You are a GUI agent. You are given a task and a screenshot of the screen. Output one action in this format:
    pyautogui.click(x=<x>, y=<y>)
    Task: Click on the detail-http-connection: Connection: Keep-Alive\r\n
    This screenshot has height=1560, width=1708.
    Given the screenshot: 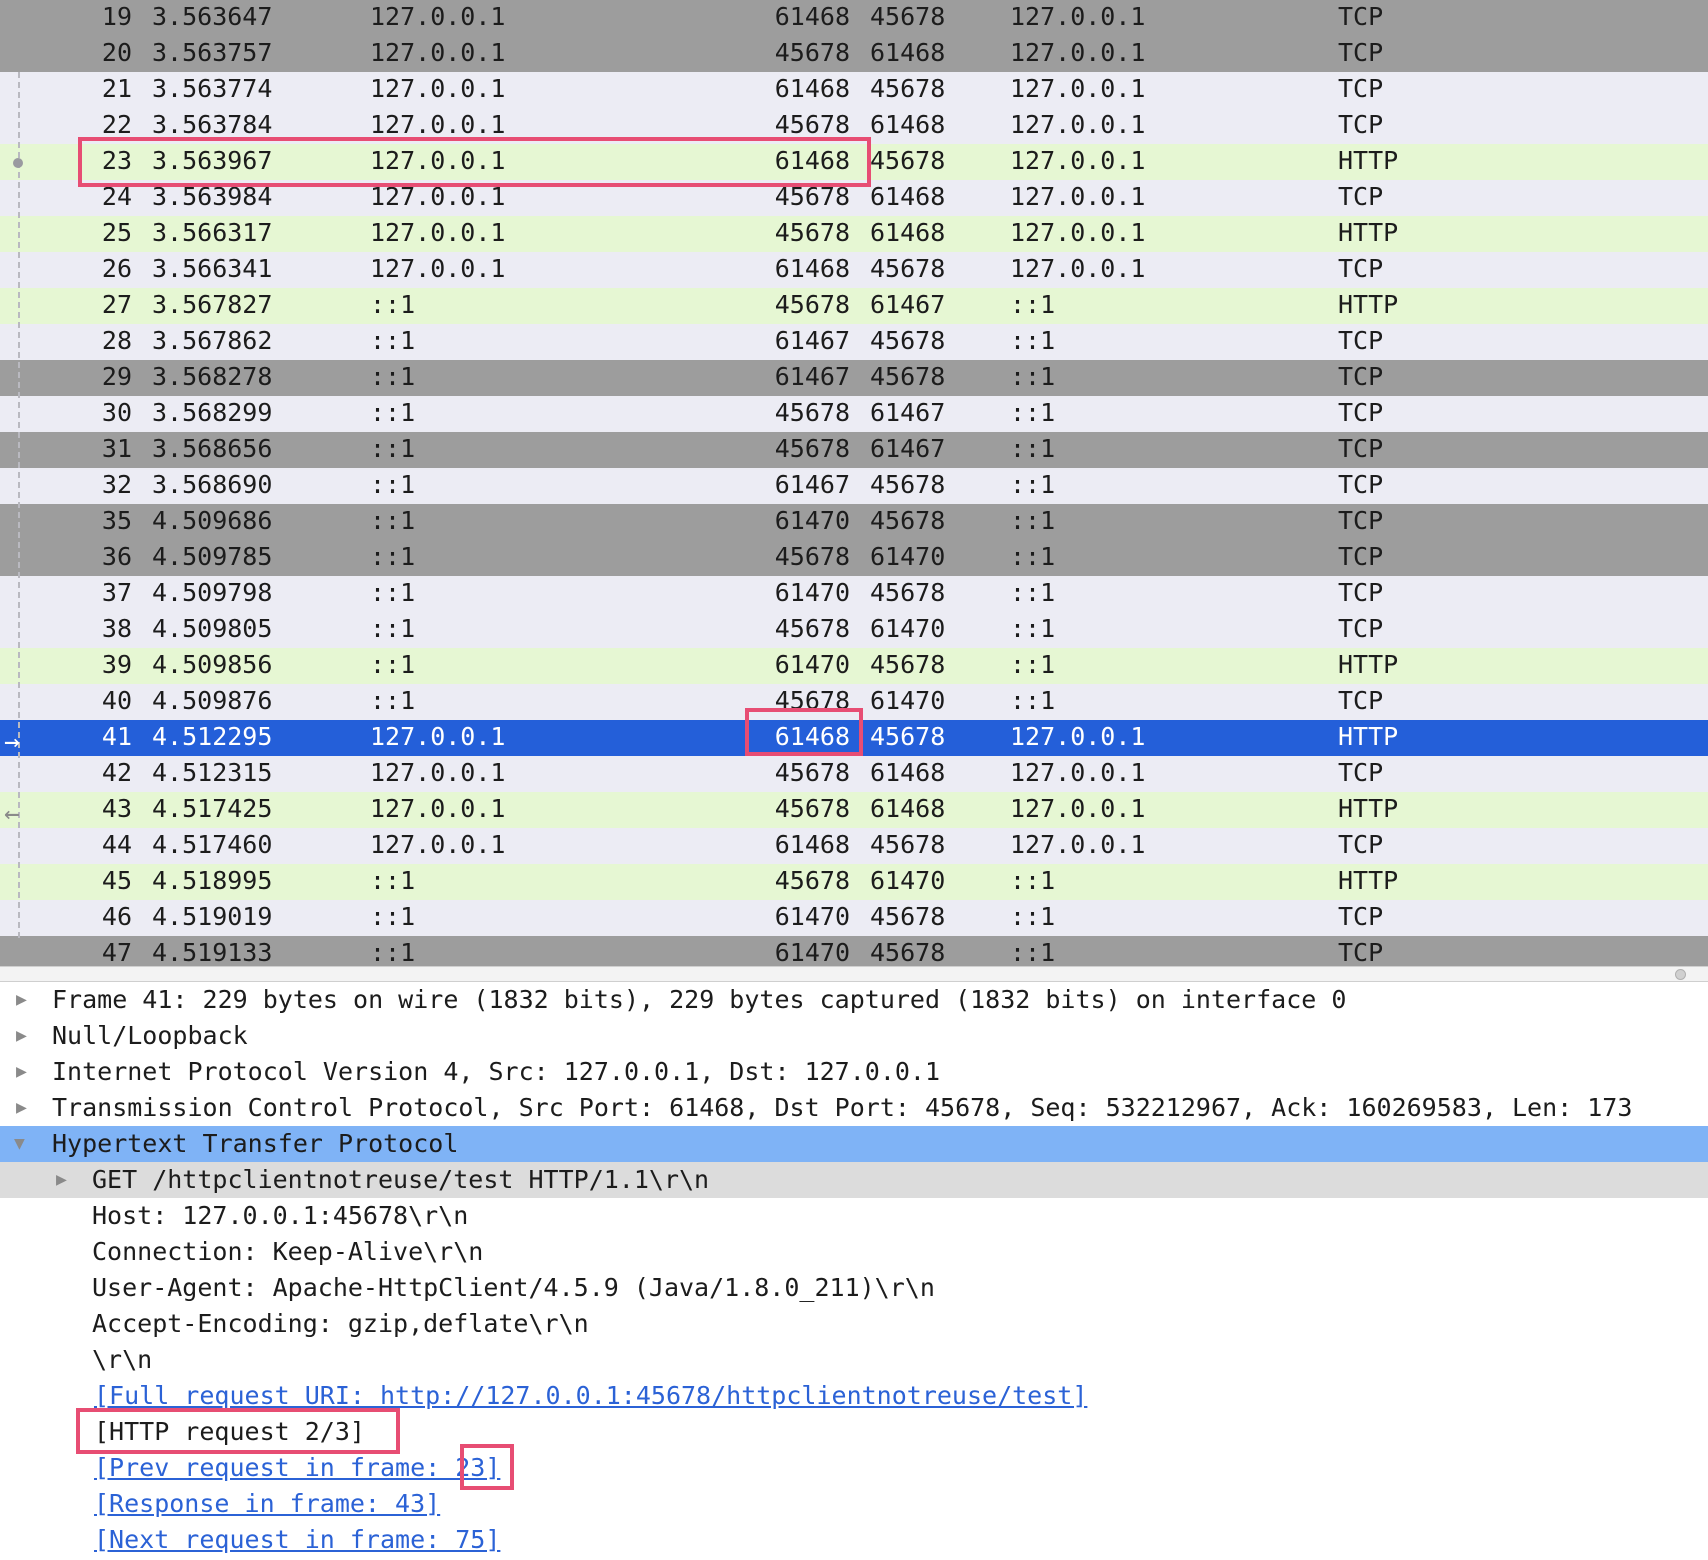 What is the action you would take?
    pyautogui.click(x=854, y=1252)
    